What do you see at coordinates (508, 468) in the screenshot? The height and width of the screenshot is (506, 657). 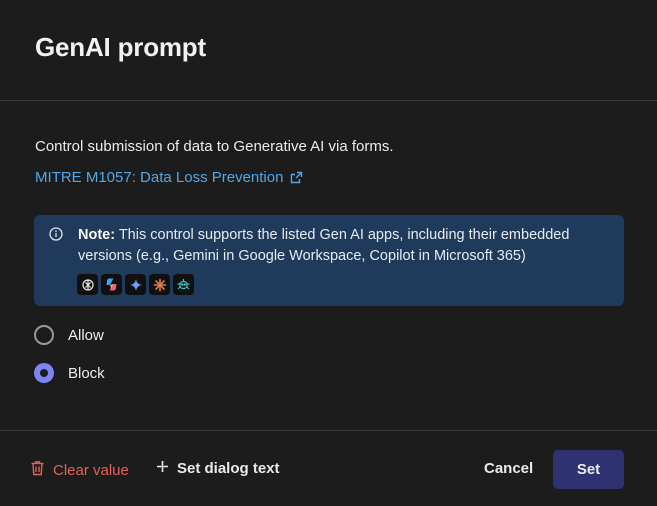 I see `cancel-button: Cancel` at bounding box center [508, 468].